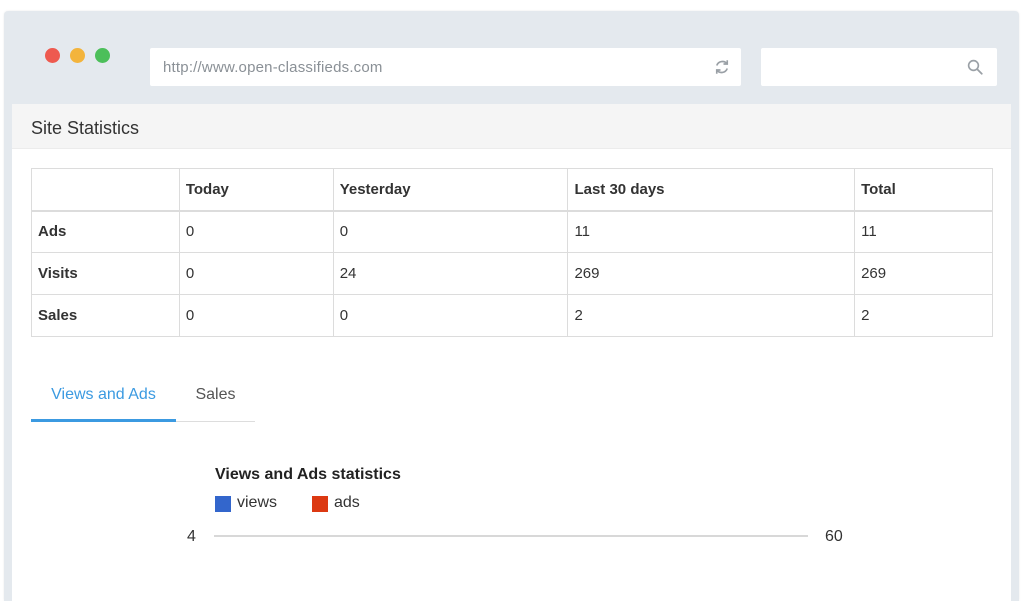 This screenshot has width=1024, height=601. I want to click on views-ads-chart: 4 60, so click(515, 536).